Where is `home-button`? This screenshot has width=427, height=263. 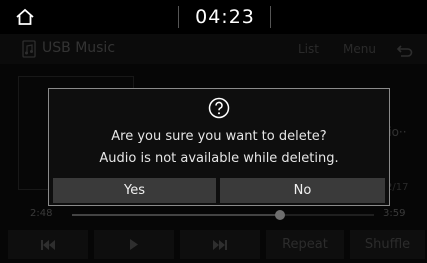
home-button is located at coordinates (25, 17).